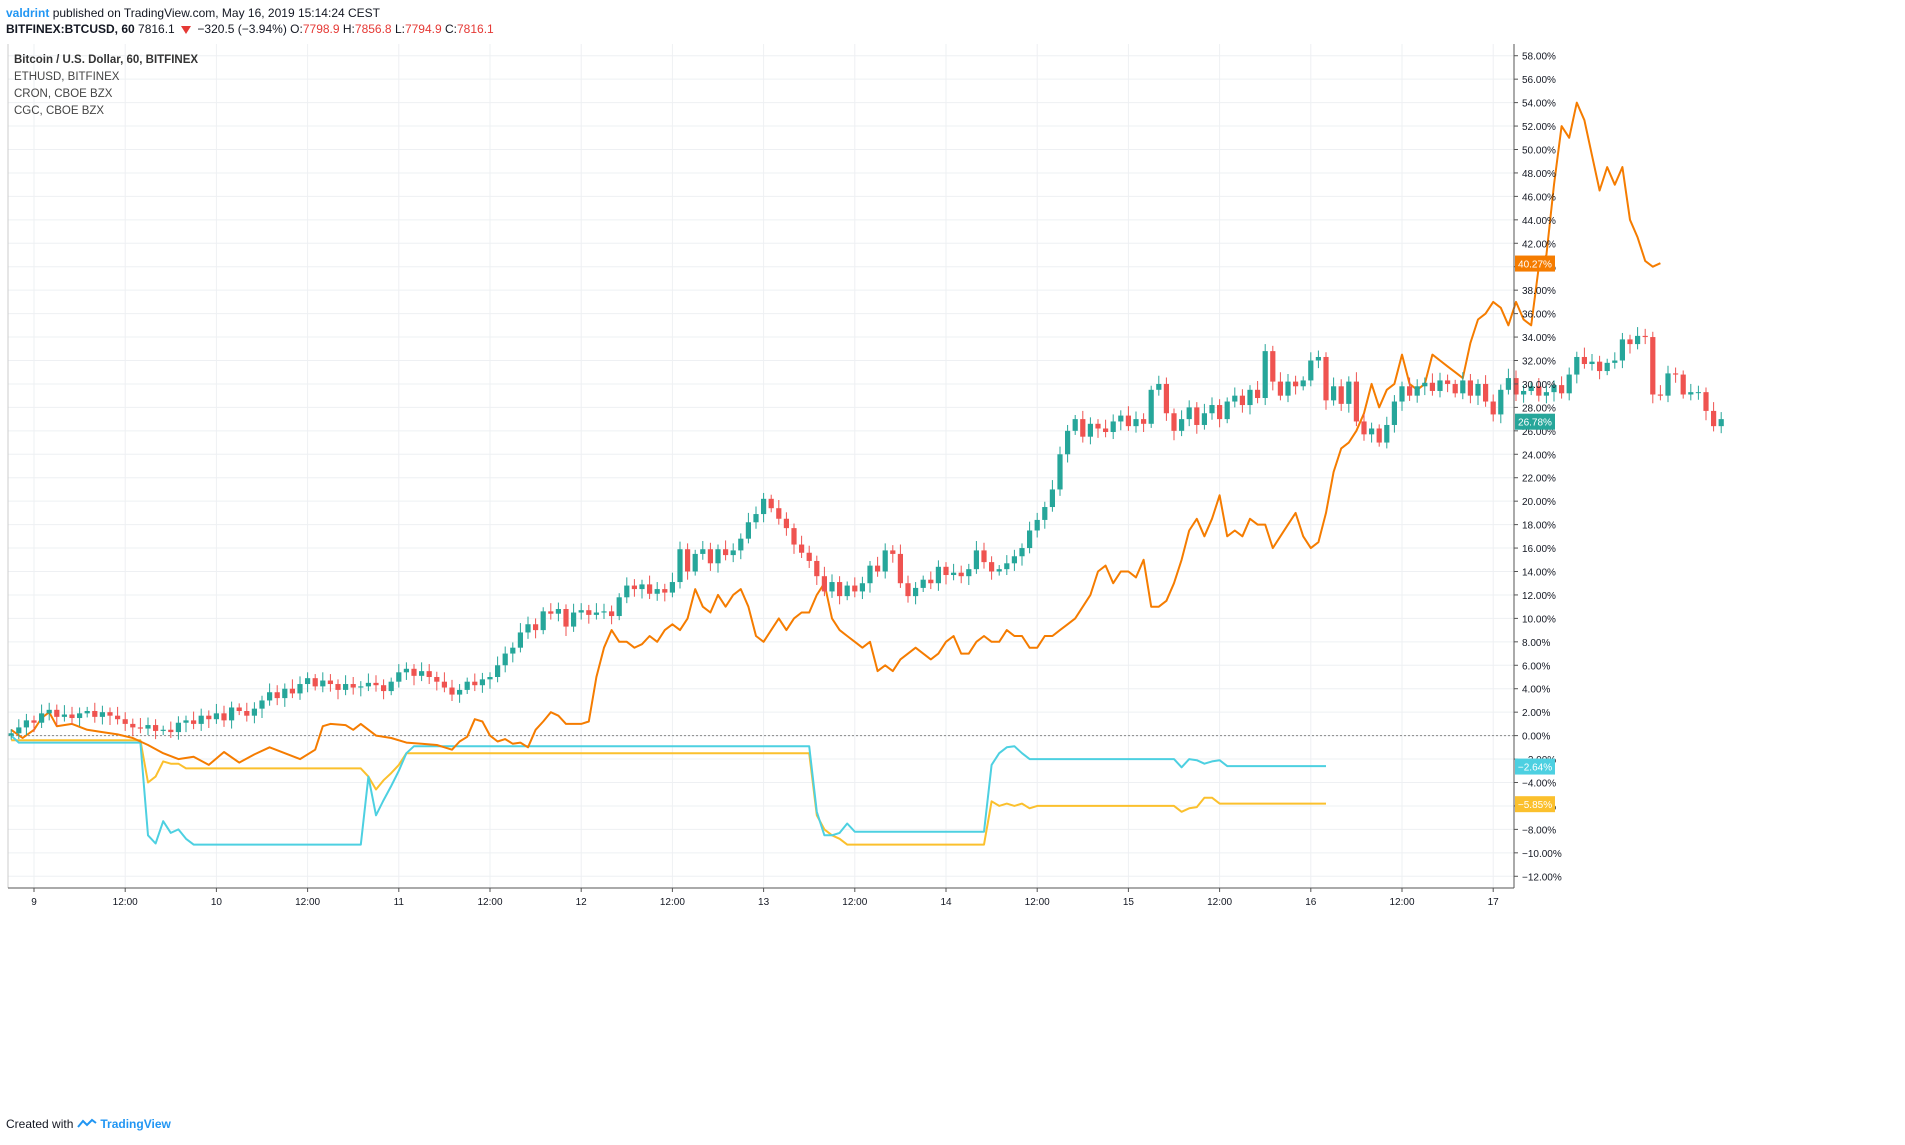  What do you see at coordinates (217, 902) in the screenshot?
I see `x-tick-label: 10` at bounding box center [217, 902].